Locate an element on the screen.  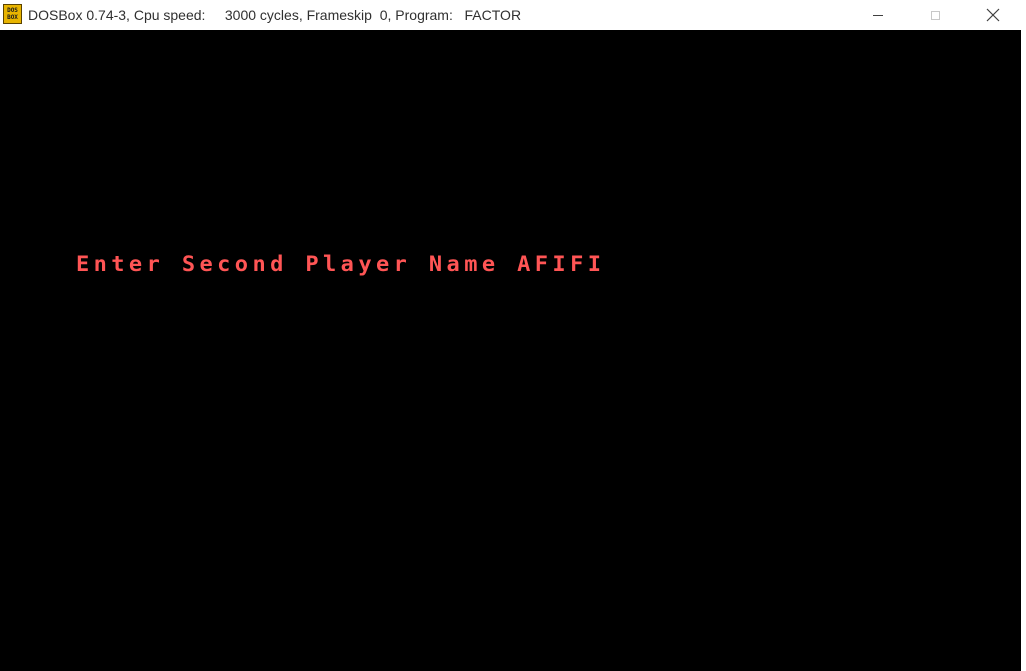
close-icon is located at coordinates (993, 15).